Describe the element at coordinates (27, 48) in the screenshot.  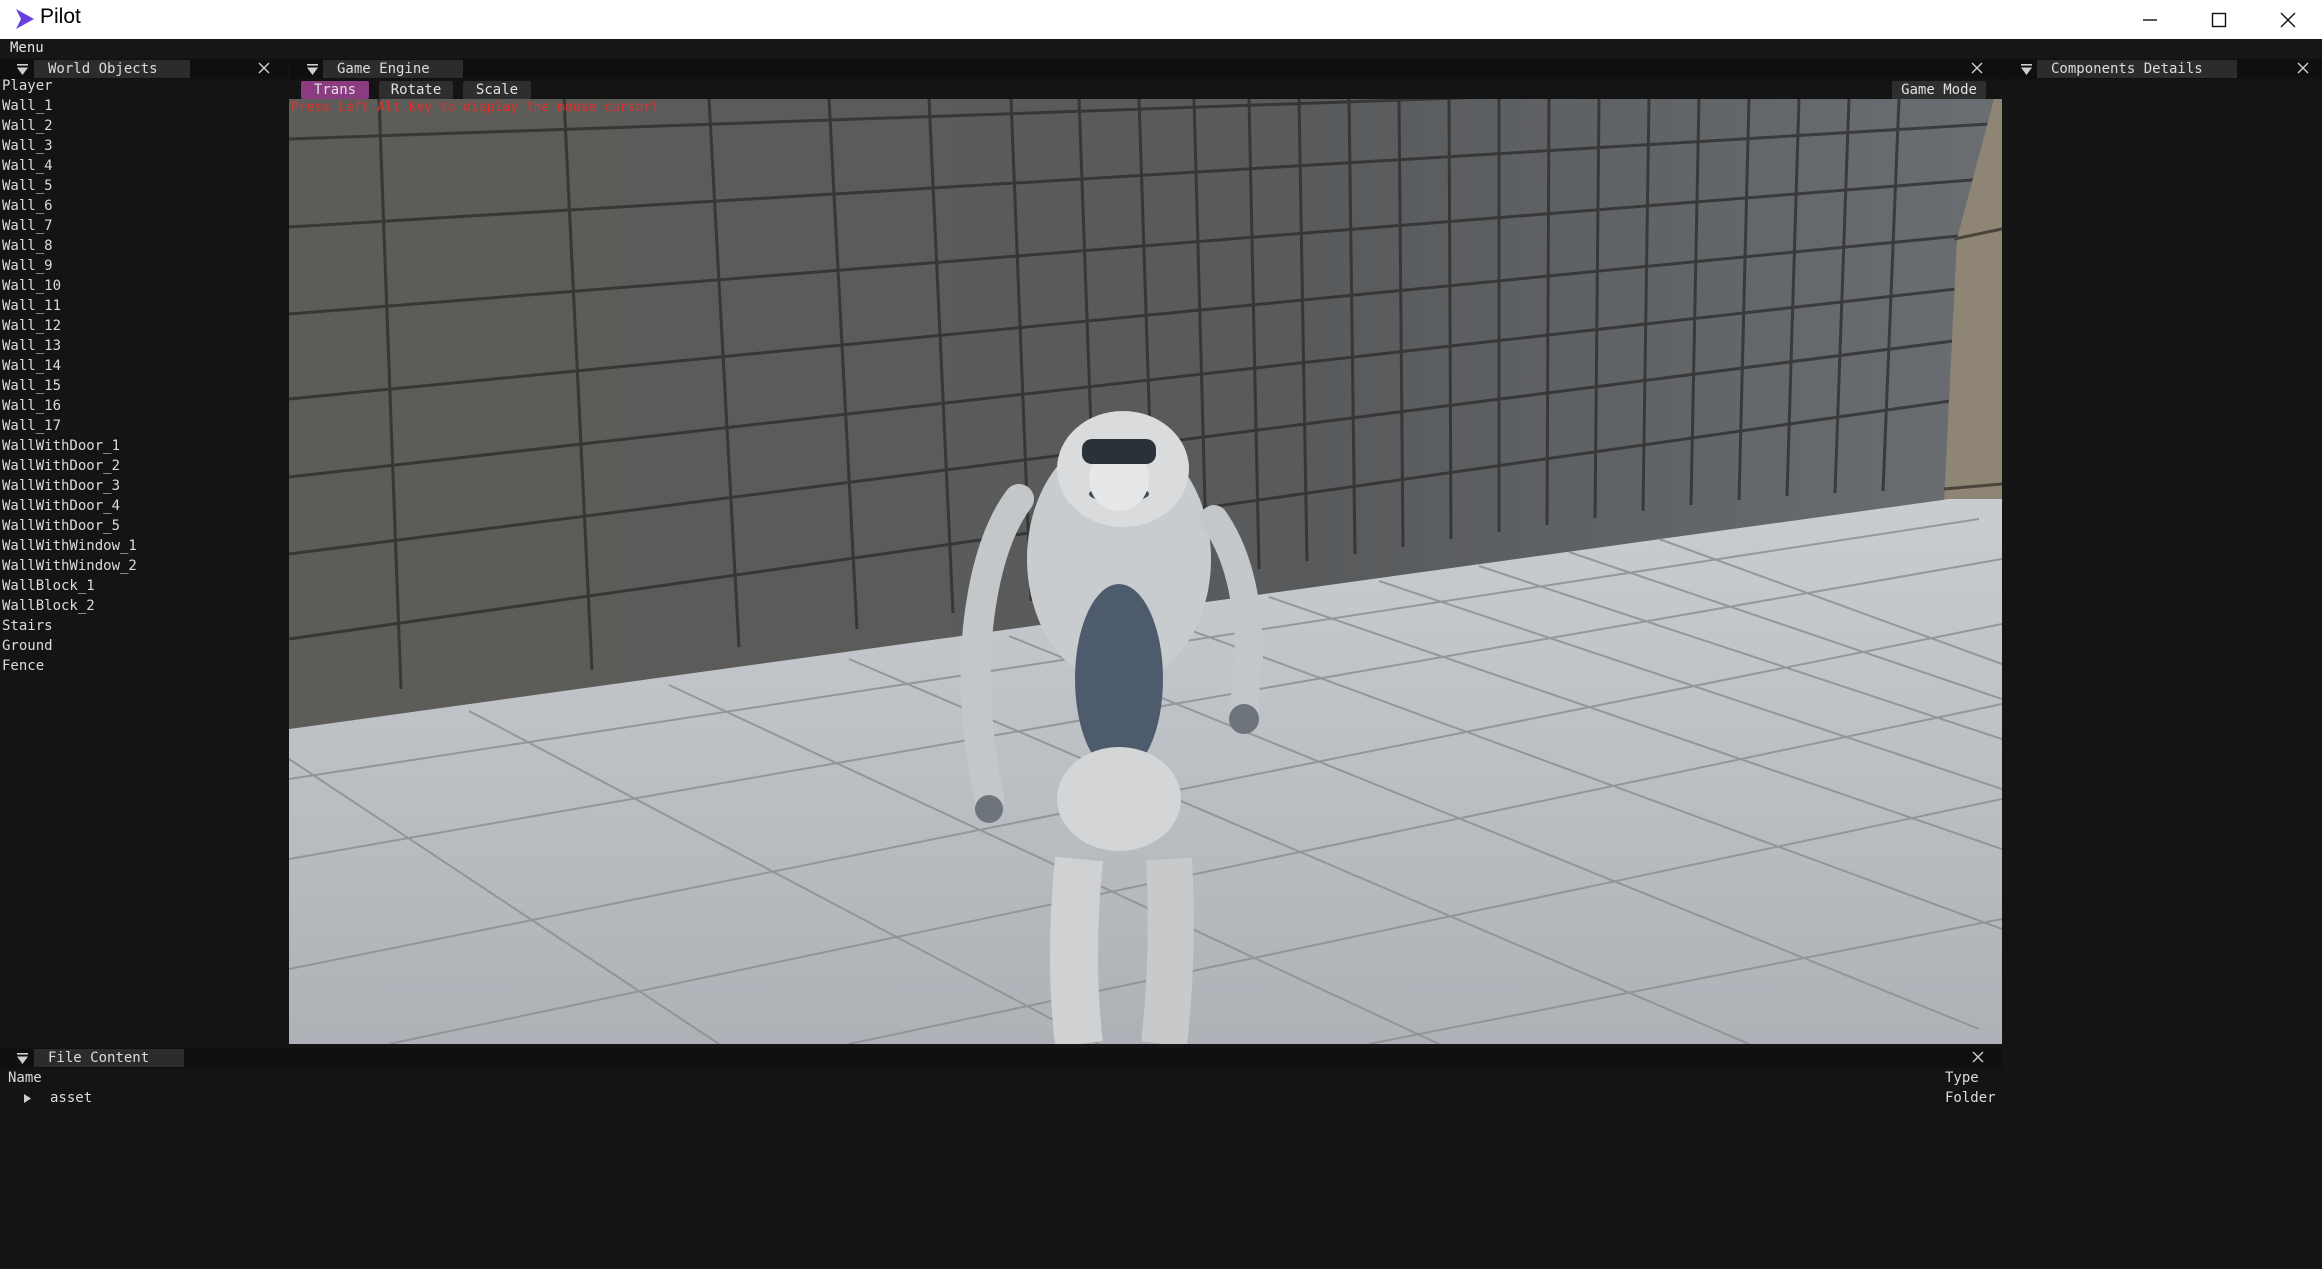
I see `menu-item-menu: Menu` at that location.